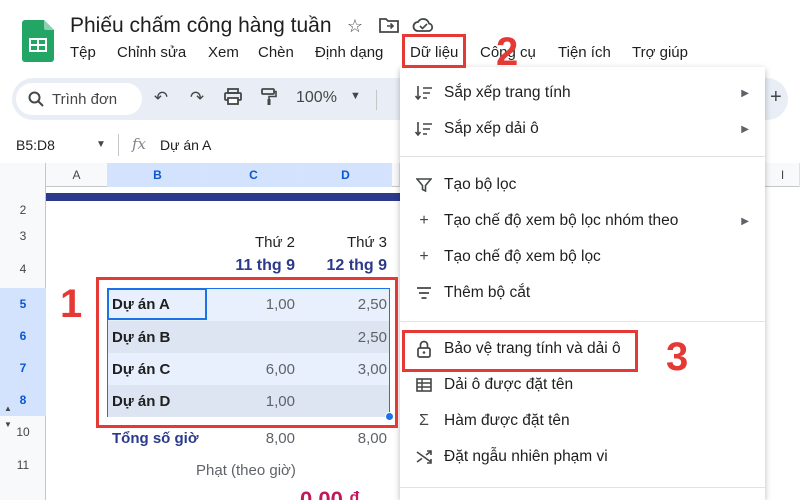 The image size is (800, 500). What do you see at coordinates (247, 352) in the screenshot?
I see `annotation-box-step1` at bounding box center [247, 352].